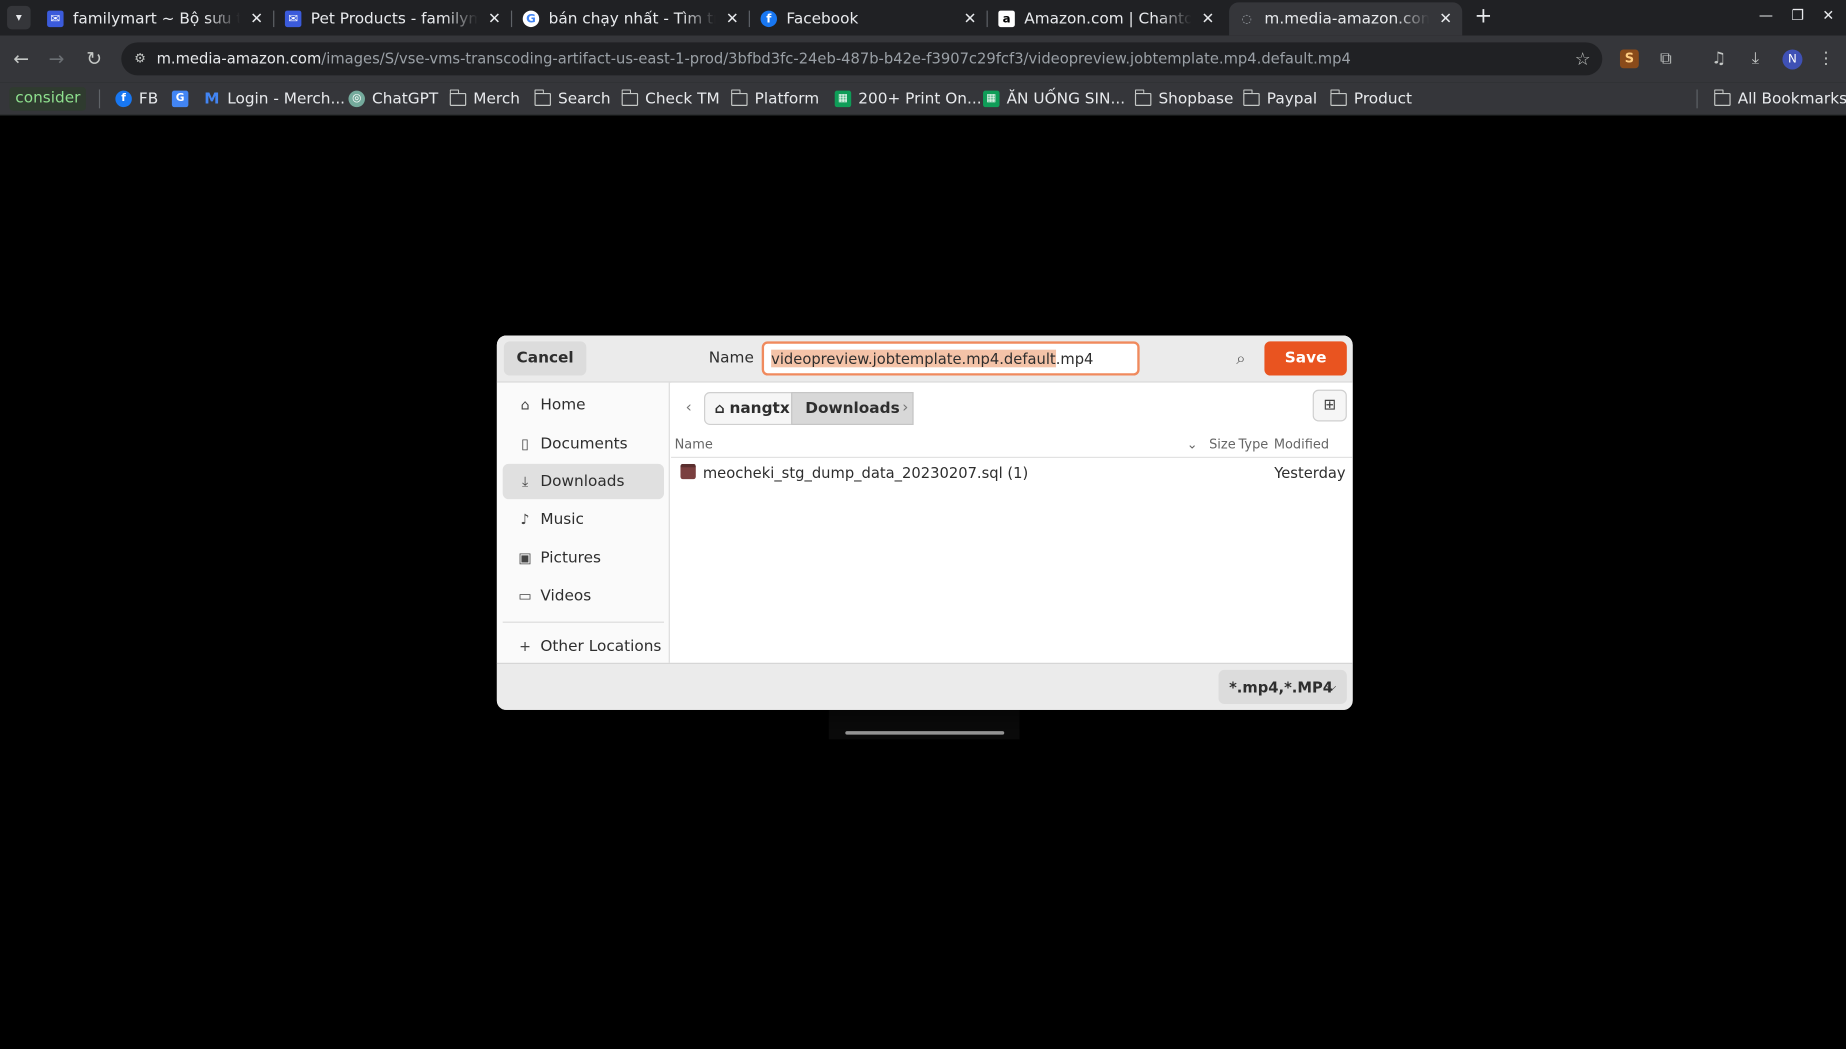 Image resolution: width=1846 pixels, height=1049 pixels. Describe the element at coordinates (1722, 97) in the screenshot. I see `folder-icon` at that location.